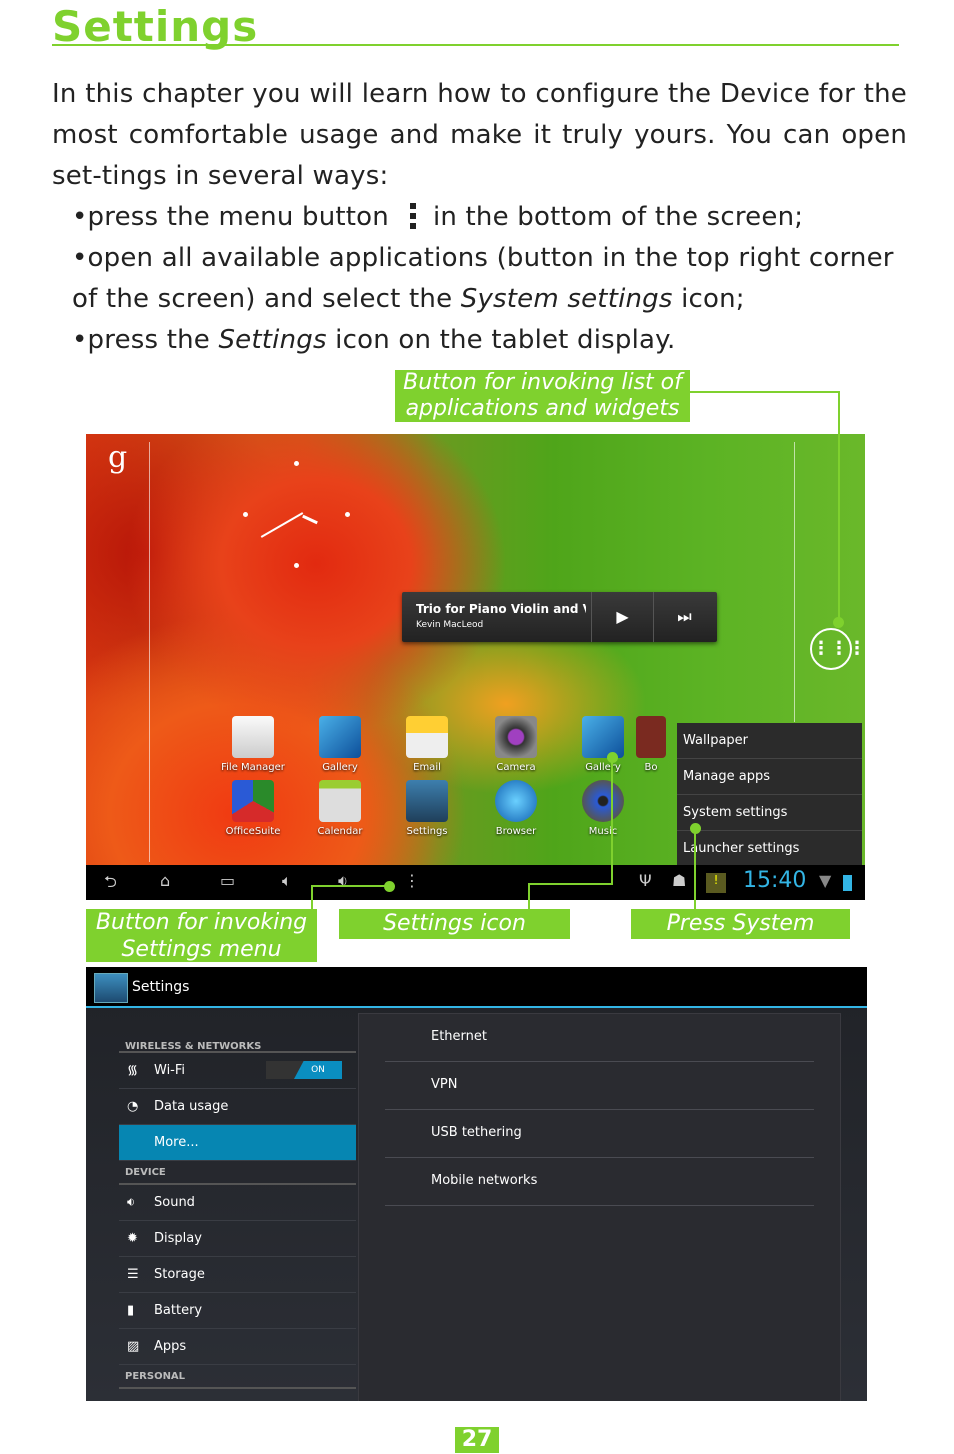 Image resolution: width=954 pixels, height=1454 pixels. What do you see at coordinates (161, 987) in the screenshot?
I see `settings-title: Settings` at bounding box center [161, 987].